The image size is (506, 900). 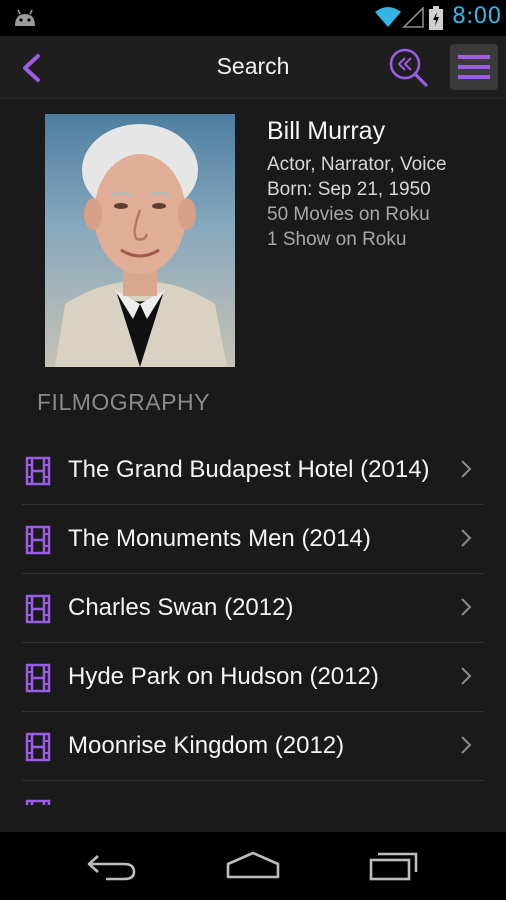 I want to click on list-item: Moonrise Kingdom (2012), so click(x=253, y=746).